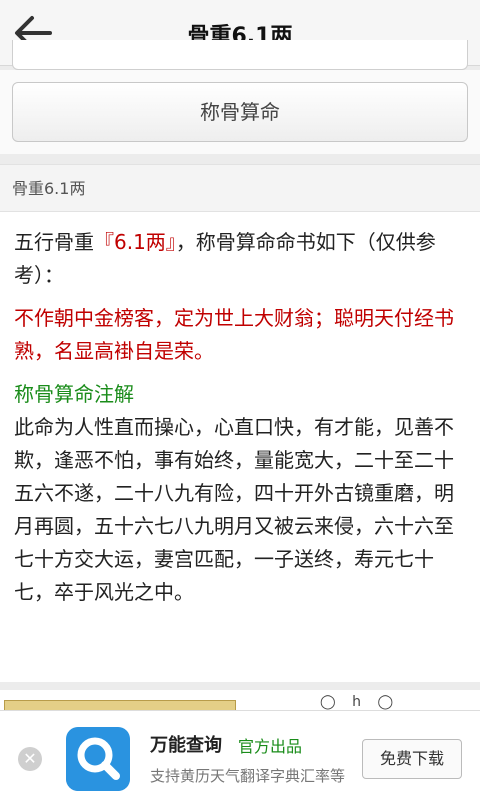 This screenshot has height=800, width=480. I want to click on intro-weight: 『6.1两』, so click(135, 242).